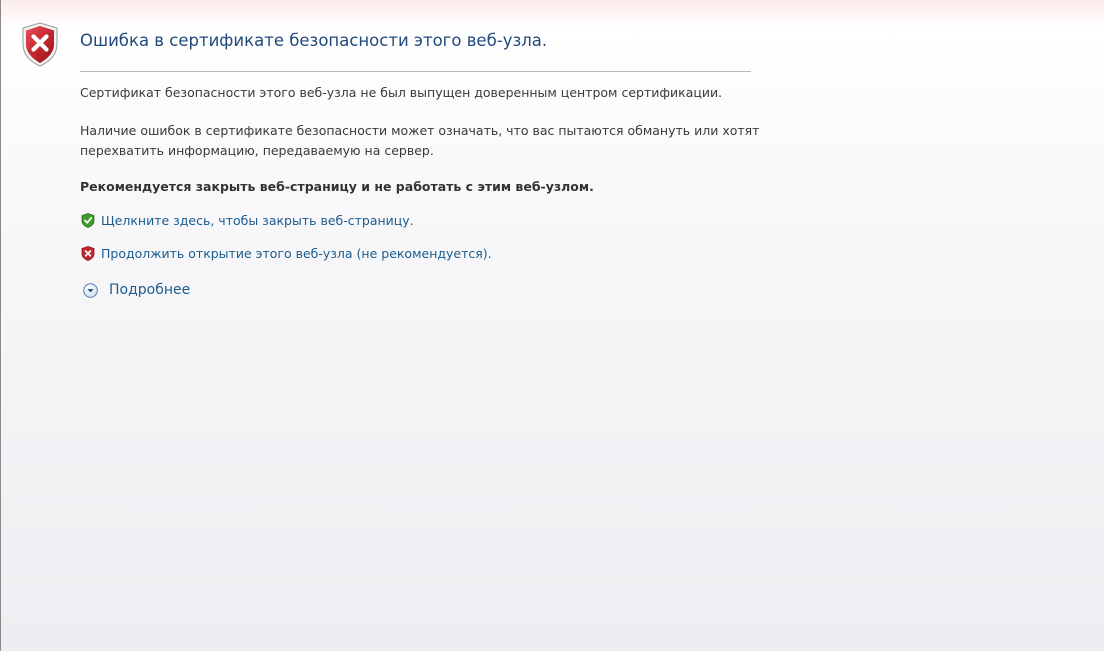  I want to click on more-info-toggle: Подробнее, so click(136, 290).